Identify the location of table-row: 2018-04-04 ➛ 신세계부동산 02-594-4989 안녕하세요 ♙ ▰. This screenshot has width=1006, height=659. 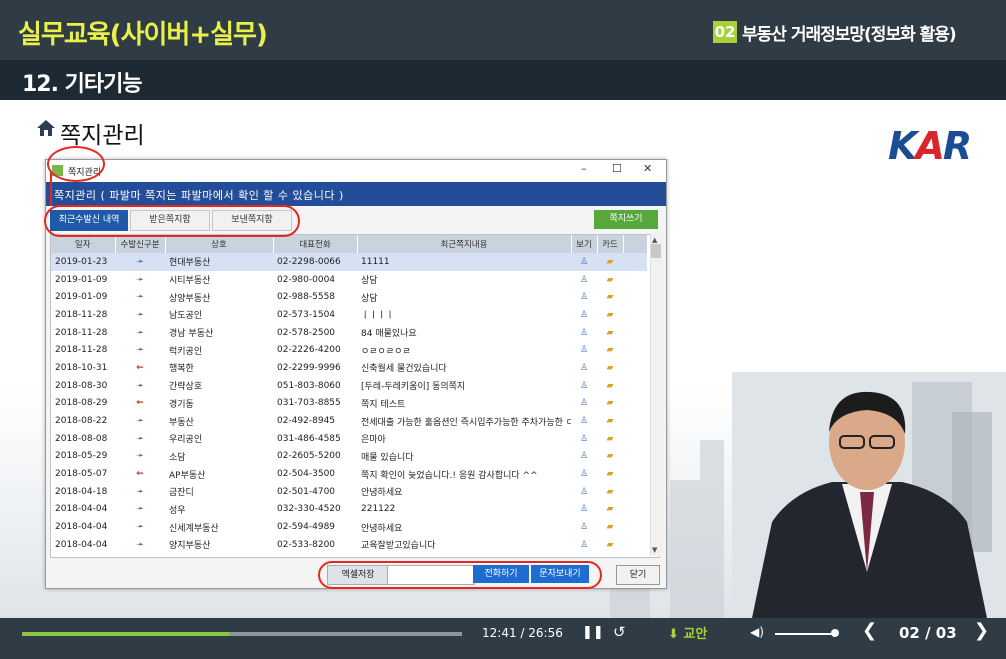
(349, 527).